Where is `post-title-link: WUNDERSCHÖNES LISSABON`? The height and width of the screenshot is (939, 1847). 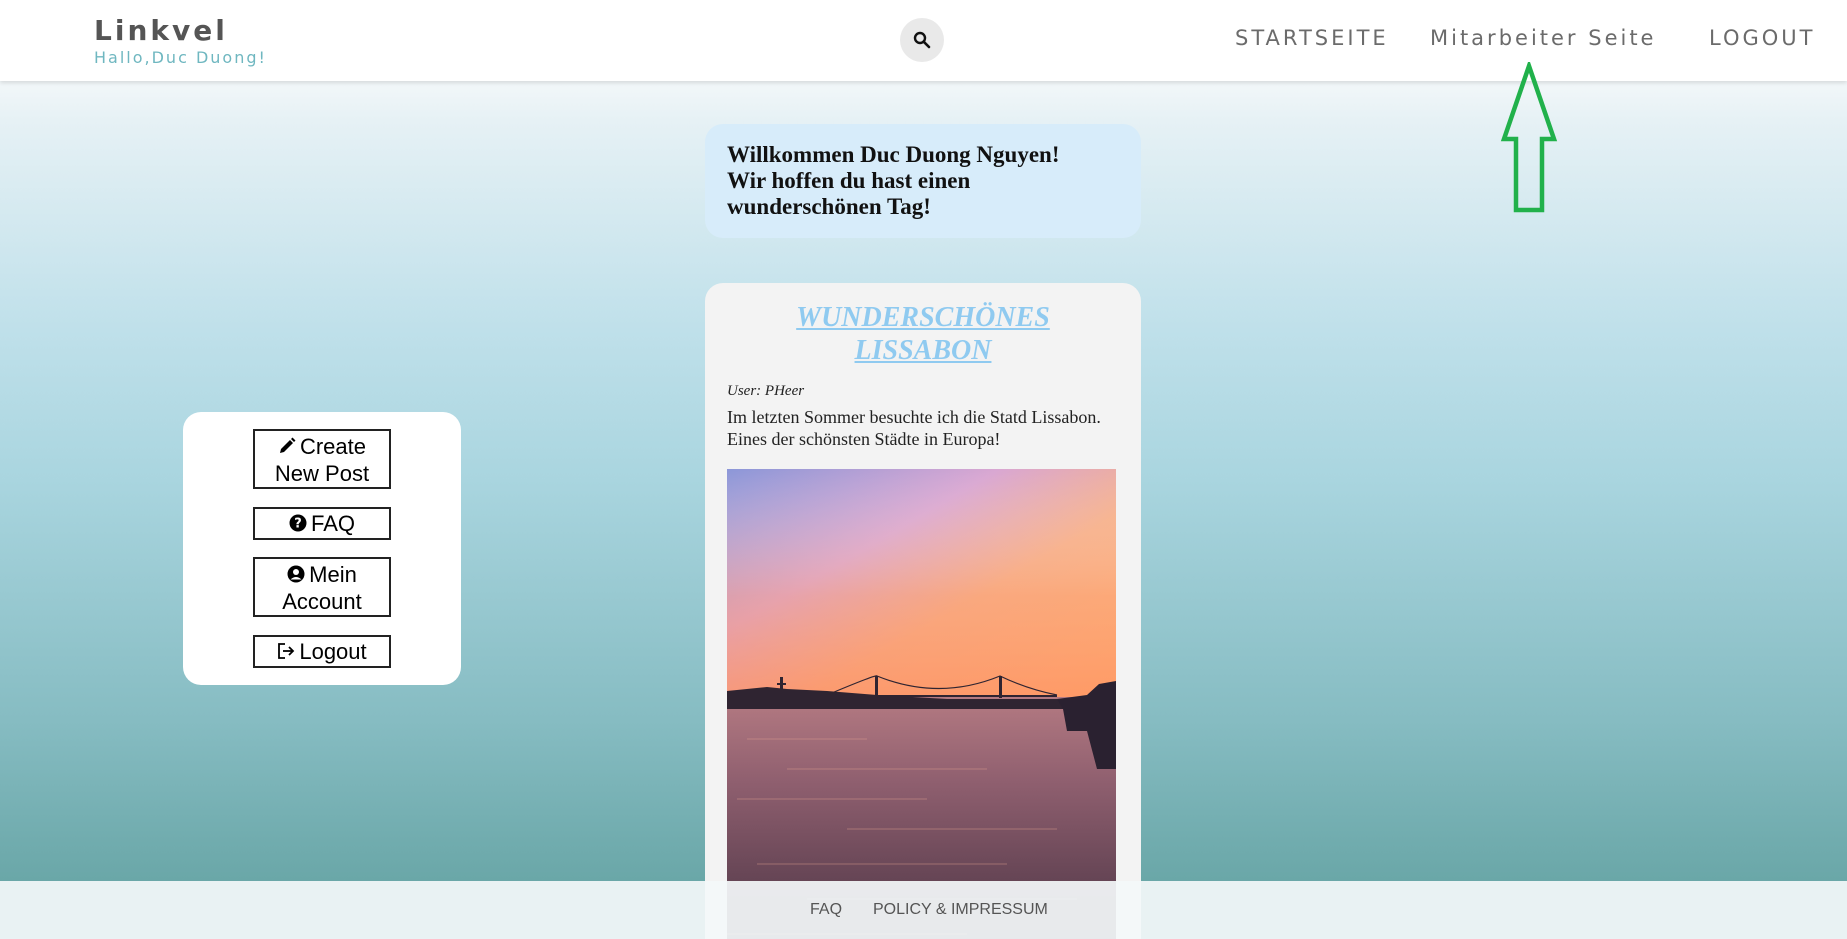
post-title-link: WUNDERSCHÖNES LISSABON is located at coordinates (923, 334).